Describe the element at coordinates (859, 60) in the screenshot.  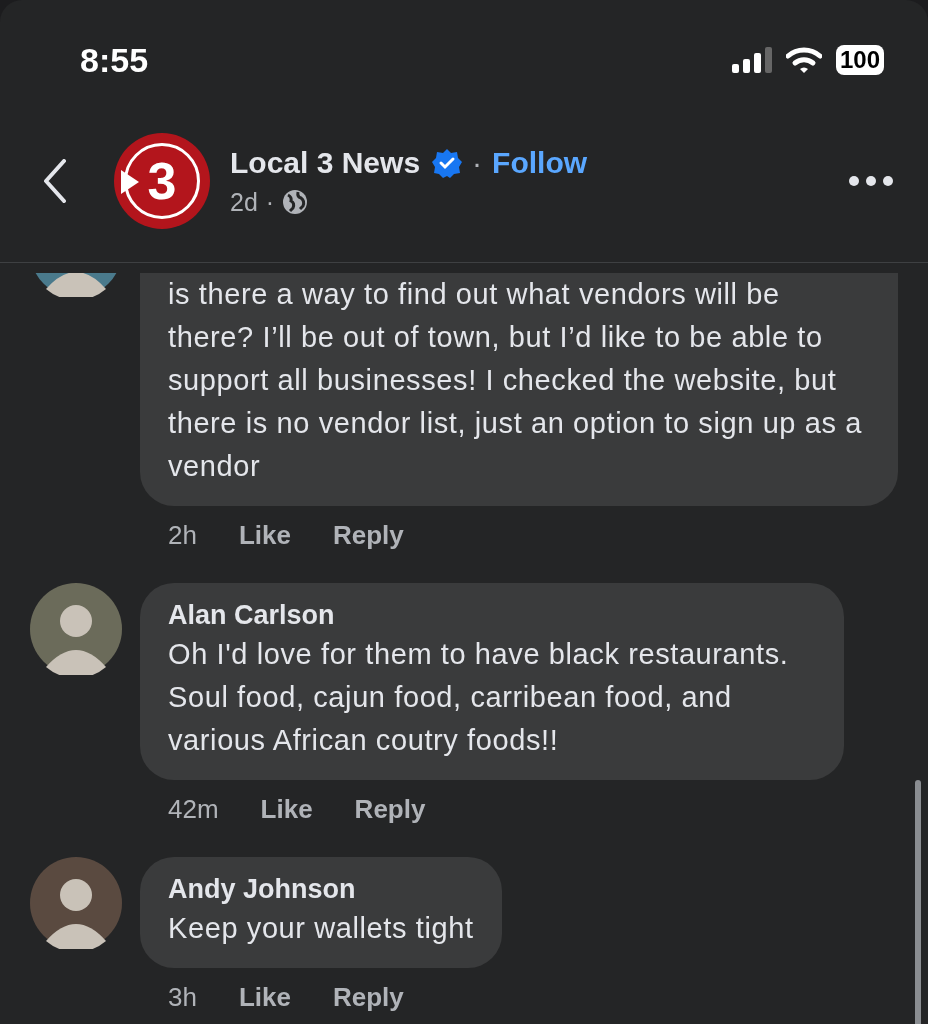
I see `battery-indicator: 100` at that location.